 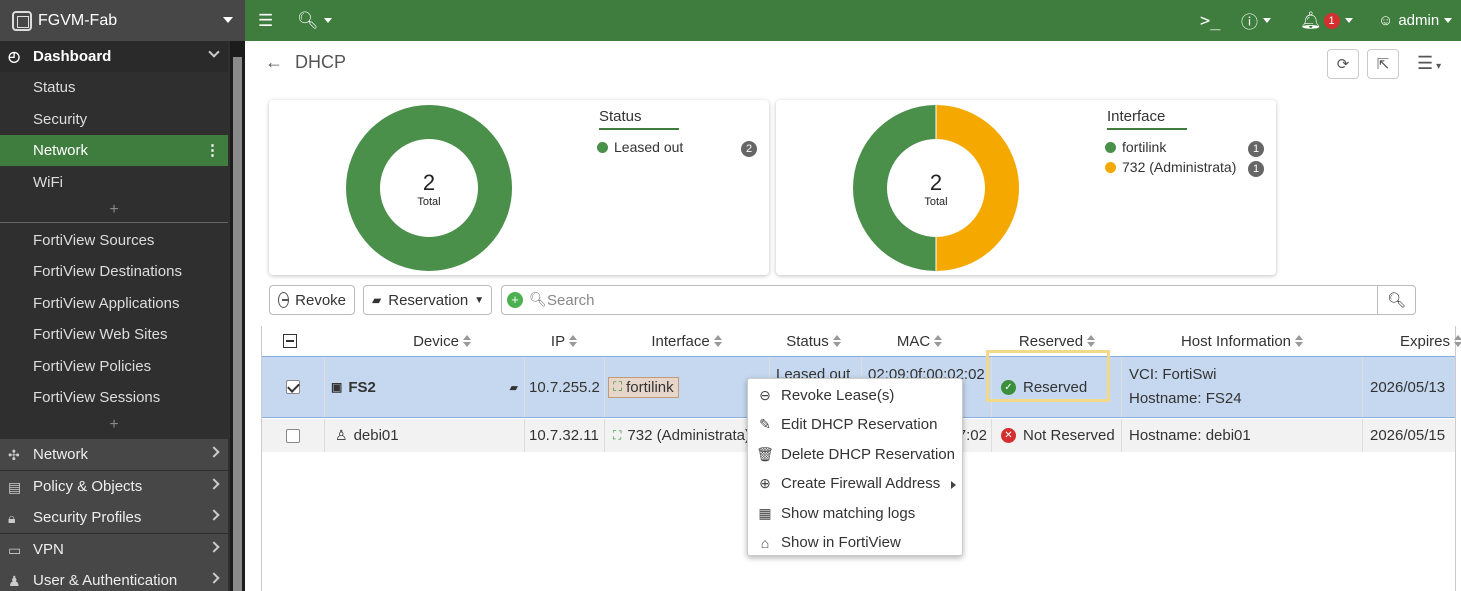 I want to click on linux-icon: ♙, so click(x=341, y=435).